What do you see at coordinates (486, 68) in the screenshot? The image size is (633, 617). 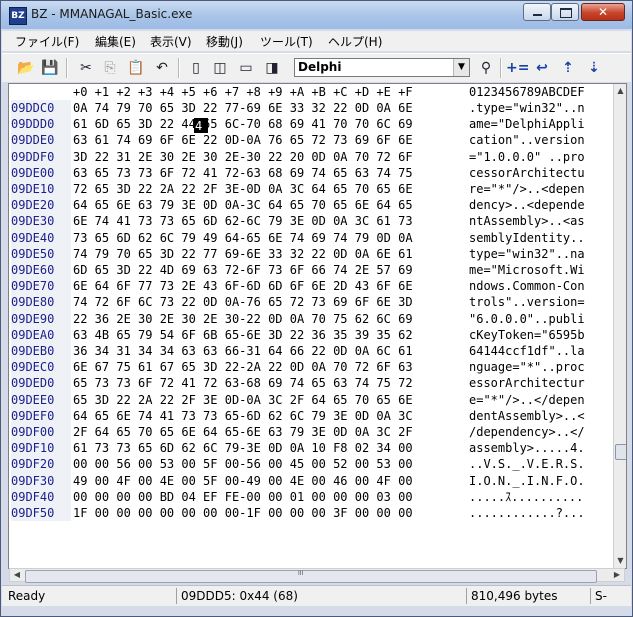 I see `find-icon: ⚲` at bounding box center [486, 68].